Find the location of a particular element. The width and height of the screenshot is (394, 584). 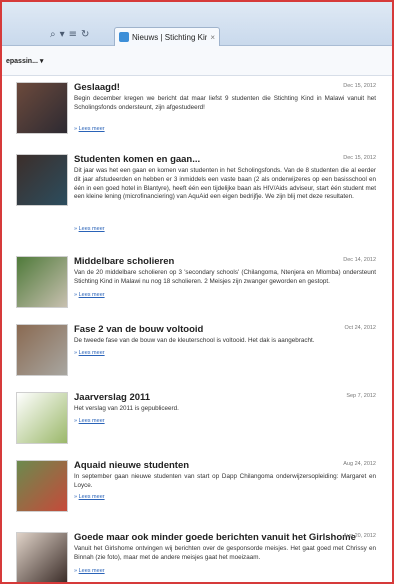

news-title: Fase 2 van de bouw voltooid is located at coordinates (138, 329).